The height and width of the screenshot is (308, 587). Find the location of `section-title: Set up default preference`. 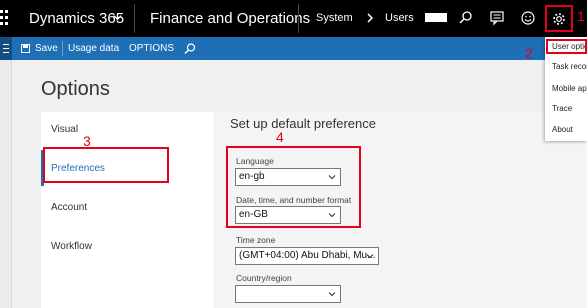

section-title: Set up default preference is located at coordinates (303, 123).